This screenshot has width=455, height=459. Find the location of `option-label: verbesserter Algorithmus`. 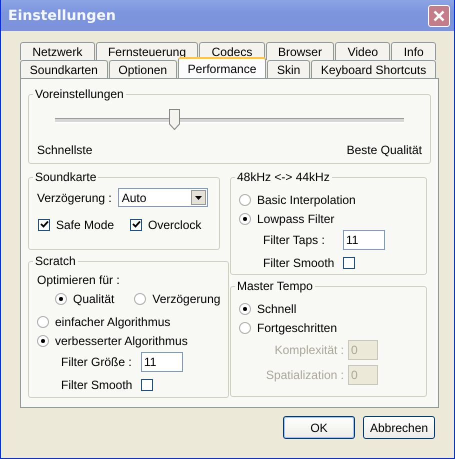

option-label: verbesserter Algorithmus is located at coordinates (121, 341).